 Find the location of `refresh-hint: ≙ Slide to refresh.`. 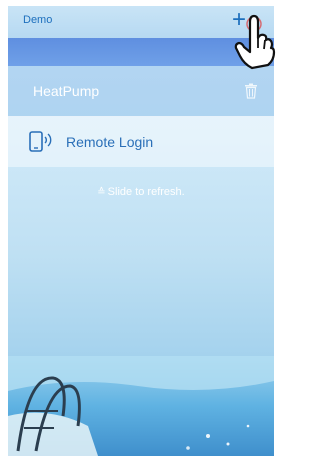

refresh-hint: ≙ Slide to refresh. is located at coordinates (141, 192).